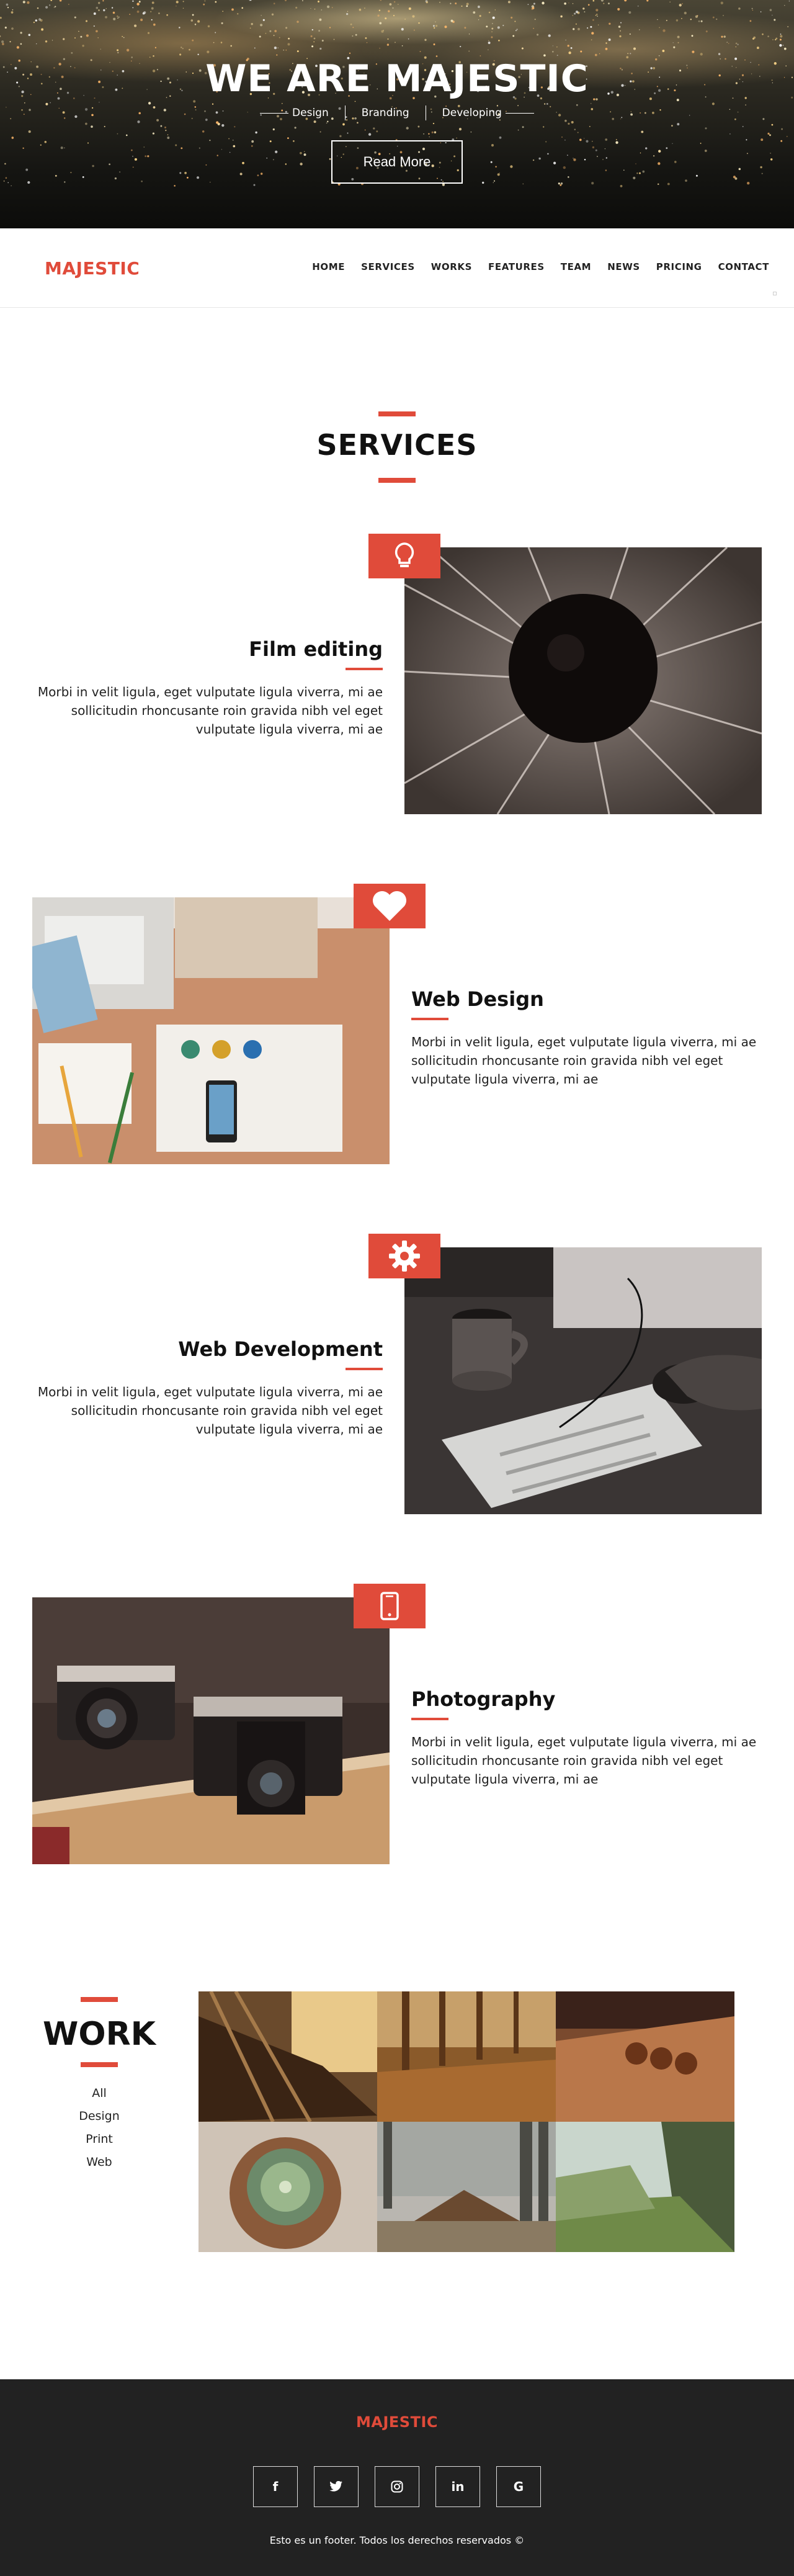 The image size is (794, 2576). Describe the element at coordinates (484, 1699) in the screenshot. I see `service-title: Photography` at that location.